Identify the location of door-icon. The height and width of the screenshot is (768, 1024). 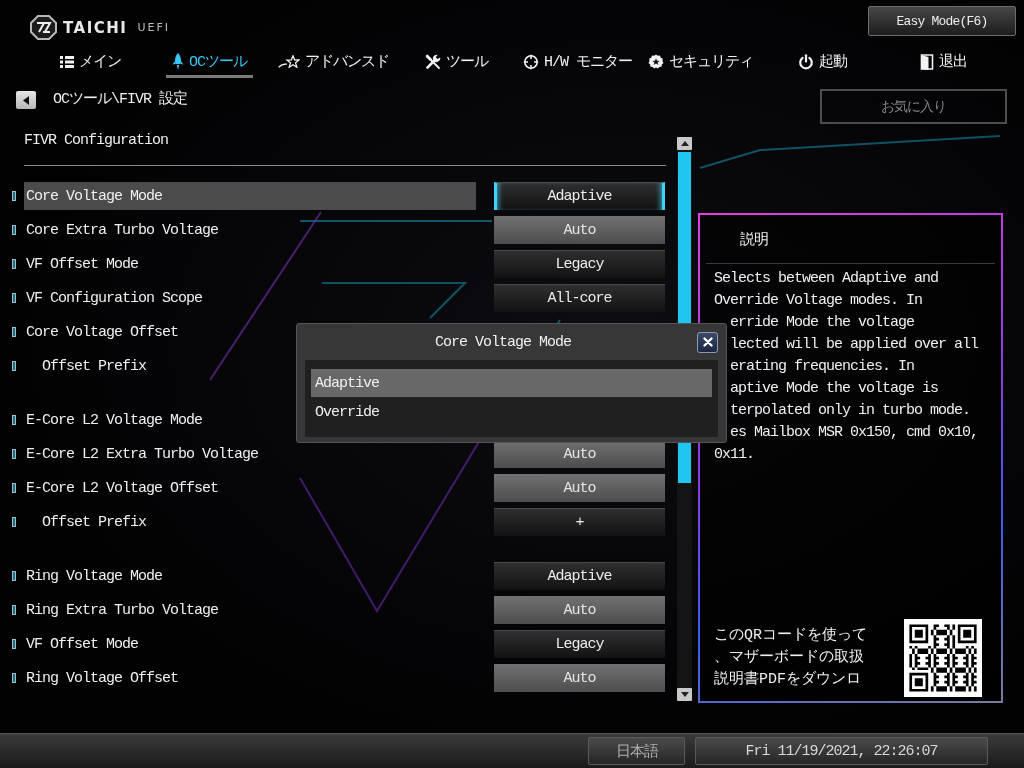
(927, 61).